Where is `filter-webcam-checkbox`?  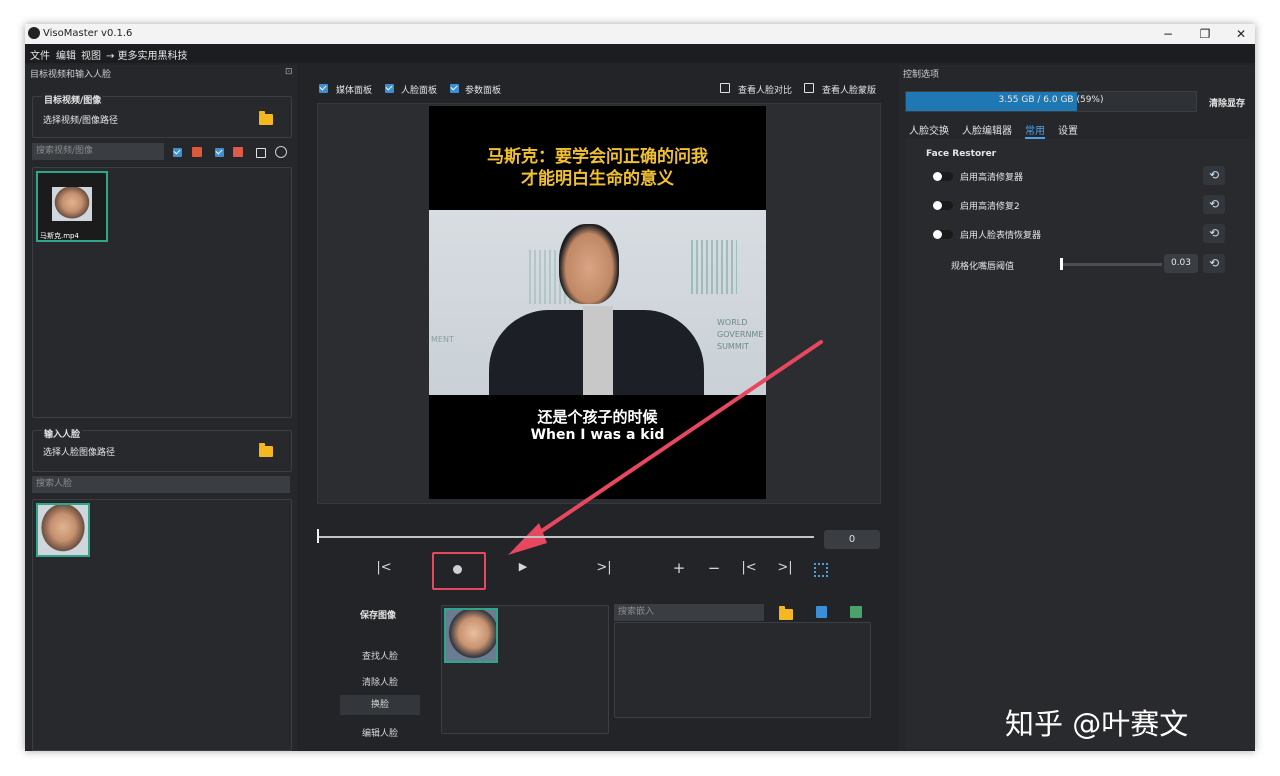
filter-webcam-checkbox is located at coordinates (261, 153).